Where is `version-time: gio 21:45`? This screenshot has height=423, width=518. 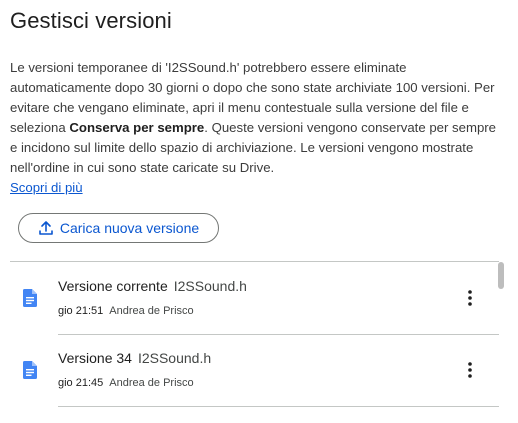 version-time: gio 21:45 is located at coordinates (81, 383).